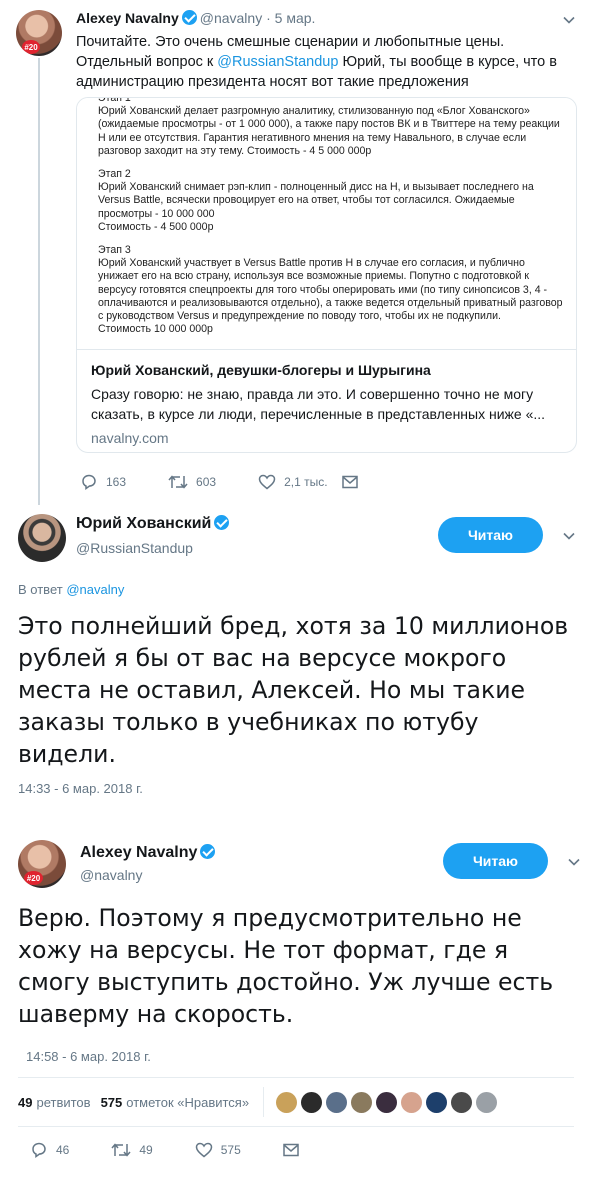 This screenshot has width=594, height=1178. I want to click on avatar, so click(42, 538).